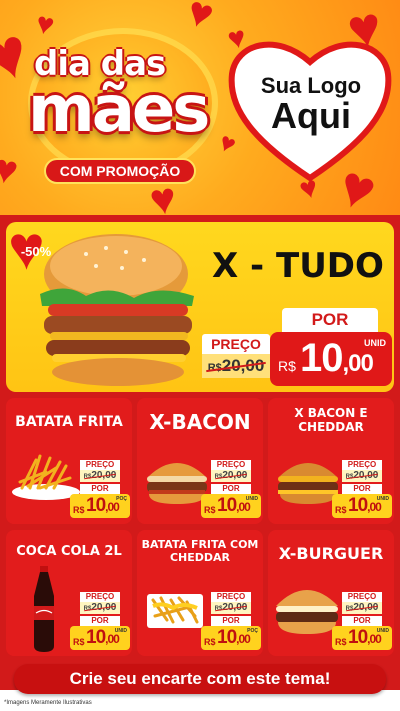 The height and width of the screenshot is (711, 400). I want to click on product-name: BATATA FRITA COM CHEDDAR, so click(200, 551).